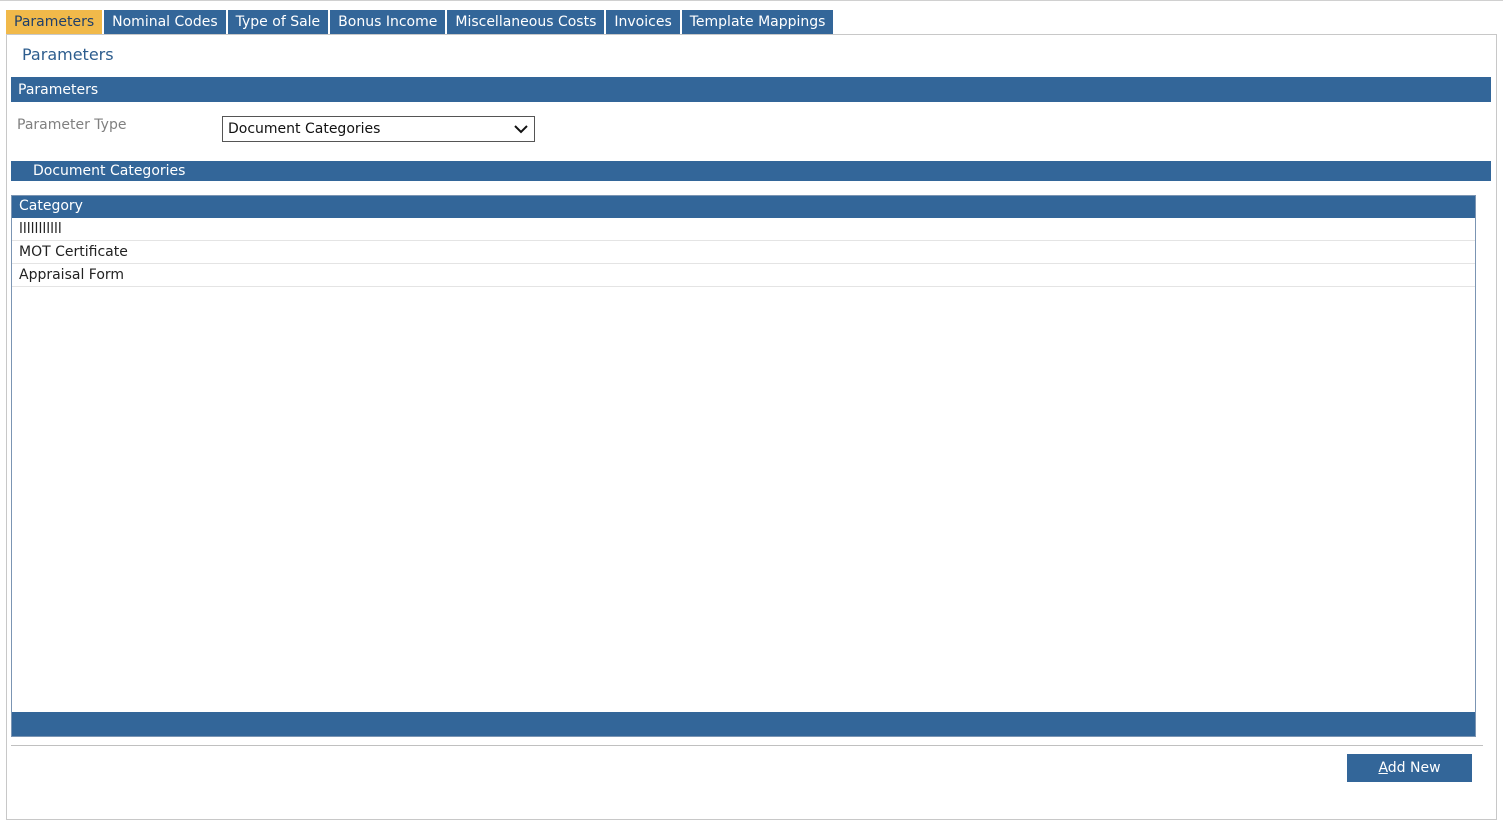 The image size is (1503, 827). What do you see at coordinates (526, 22) in the screenshot?
I see `tab-miscellaneous-costs: Miscellaneous Costs` at bounding box center [526, 22].